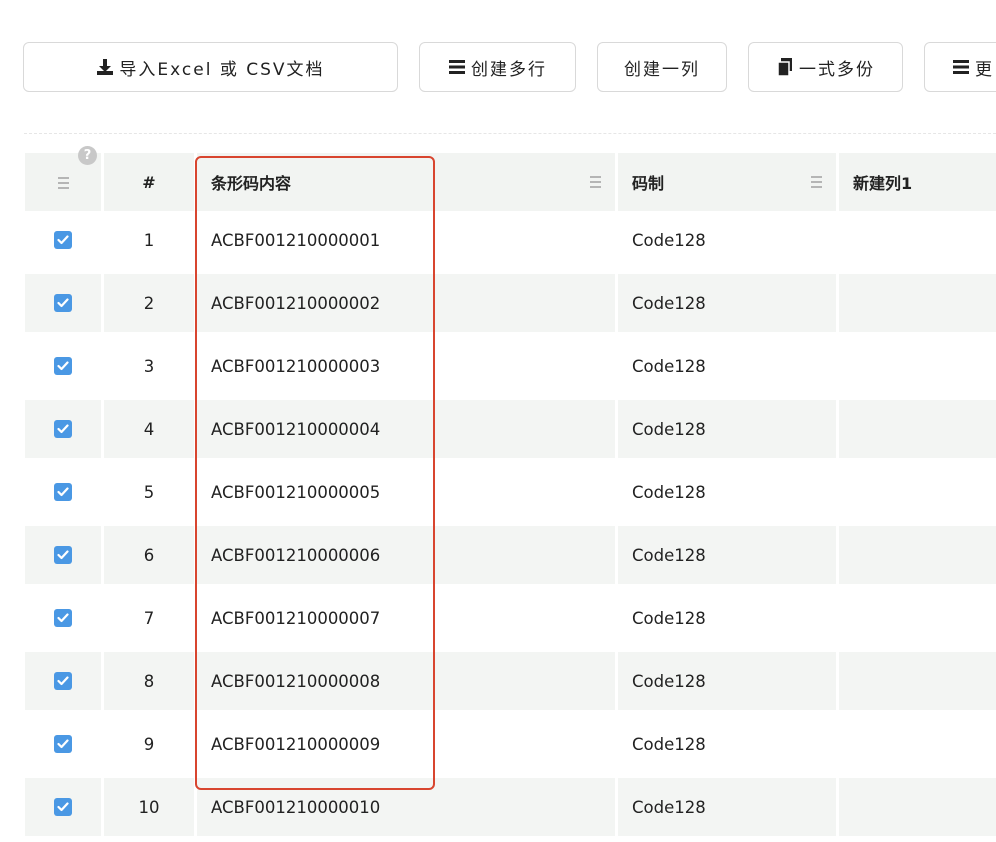 The height and width of the screenshot is (842, 996). Describe the element at coordinates (510, 133) in the screenshot. I see `toolbar-divider` at that location.